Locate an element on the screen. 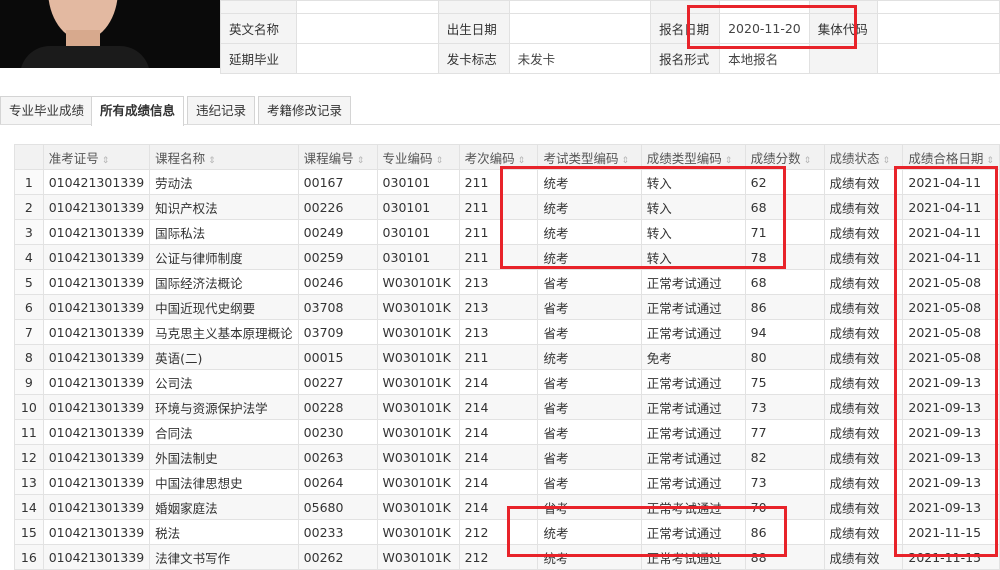 The height and width of the screenshot is (570, 1000). course-code: 00262 is located at coordinates (337, 557).